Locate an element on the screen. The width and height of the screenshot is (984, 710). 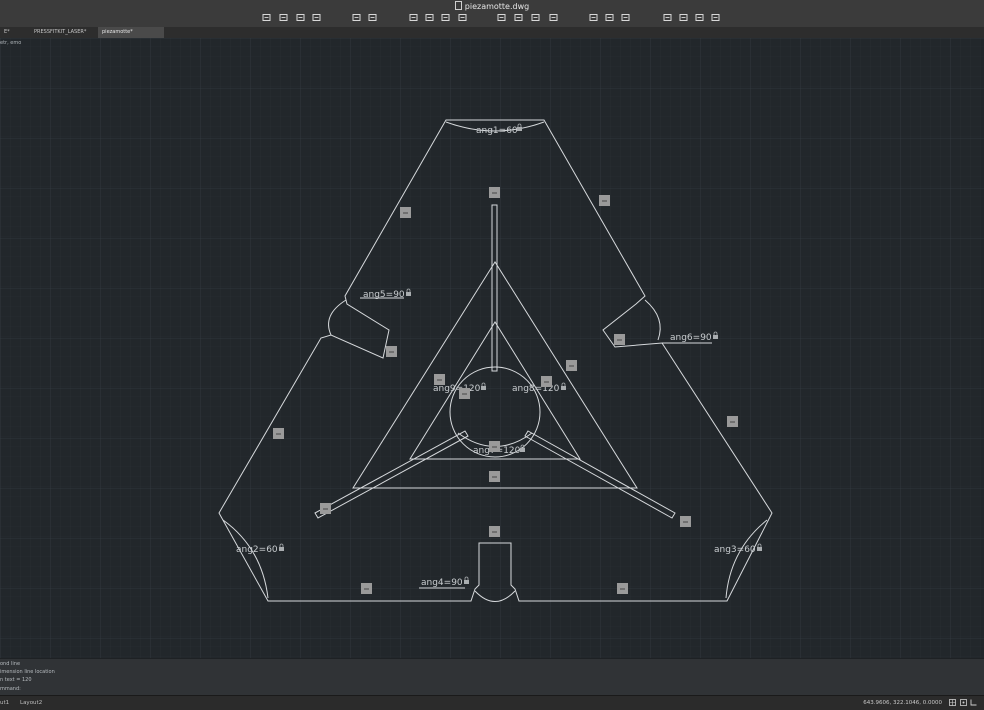
dim-ang3: ang3=60 is located at coordinates (735, 550).